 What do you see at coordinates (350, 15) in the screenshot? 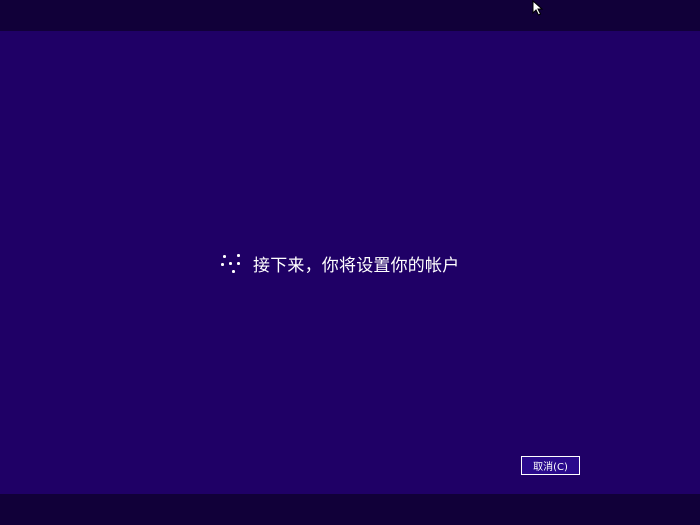
I see `top-bar` at bounding box center [350, 15].